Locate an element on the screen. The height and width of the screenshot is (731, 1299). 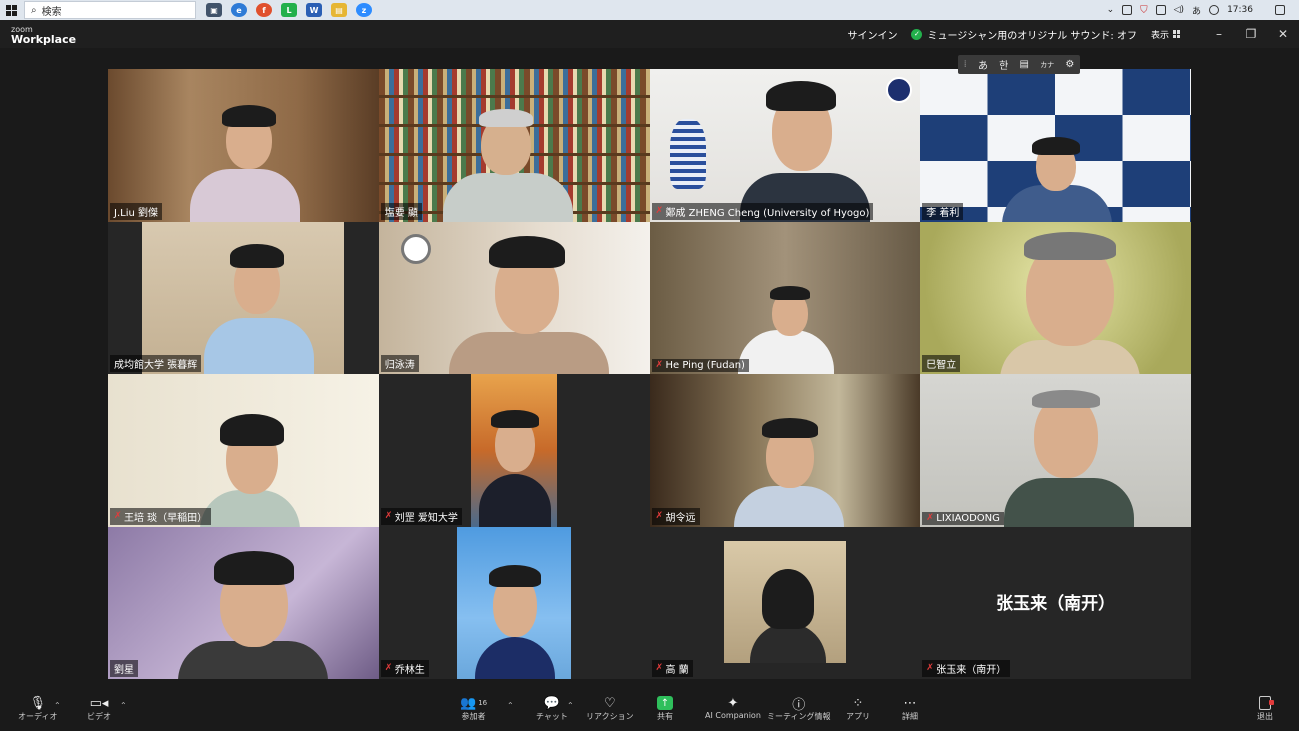
antivirus-icon: ⛉ is located at coordinates (1144, 10).